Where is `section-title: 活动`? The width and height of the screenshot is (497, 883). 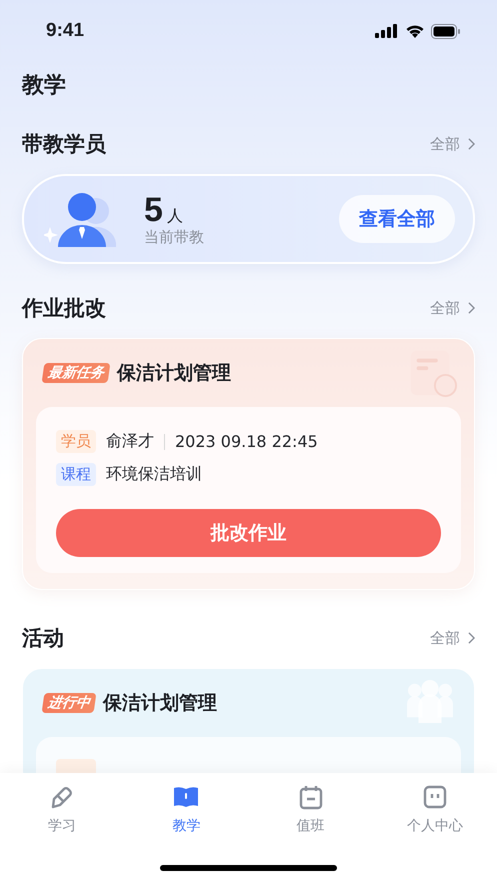
section-title: 活动 is located at coordinates (43, 638).